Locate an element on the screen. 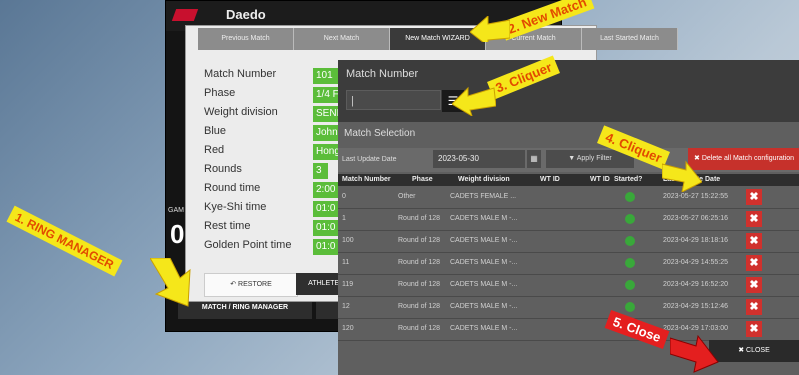 This screenshot has height=375, width=799. delete-all-button: ✖ Delete all Match configuration is located at coordinates (743, 159).